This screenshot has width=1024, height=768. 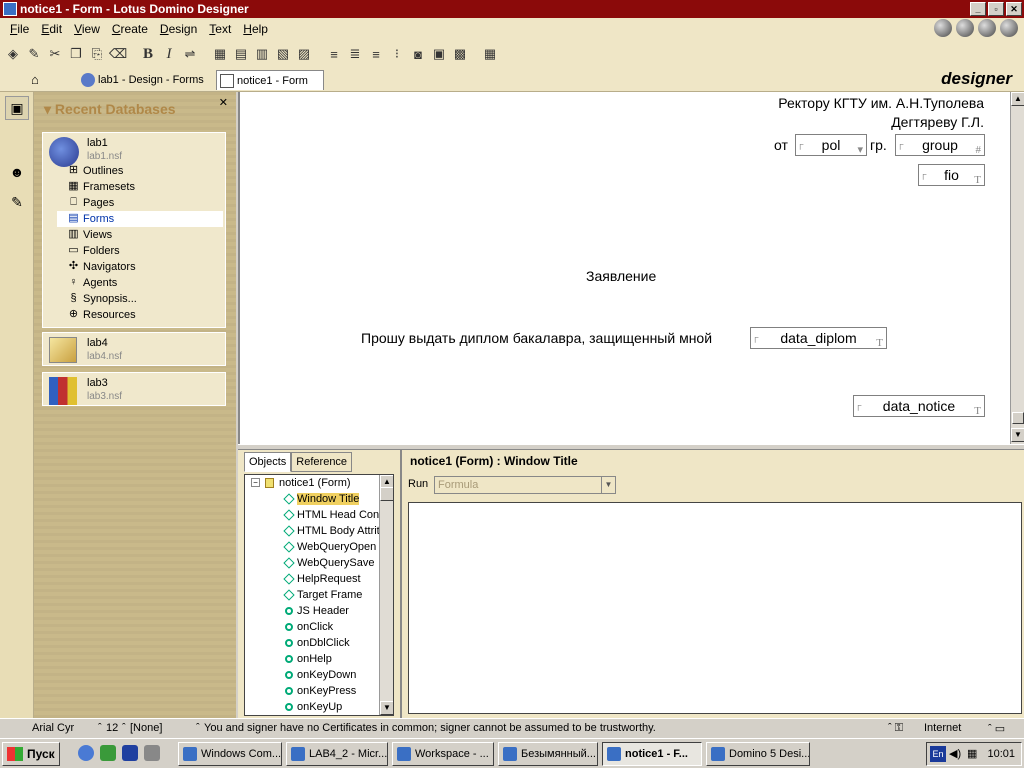 What do you see at coordinates (270, 88) in the screenshot?
I see `tab-notice1-form: notice1 - Form ✕` at bounding box center [270, 88].